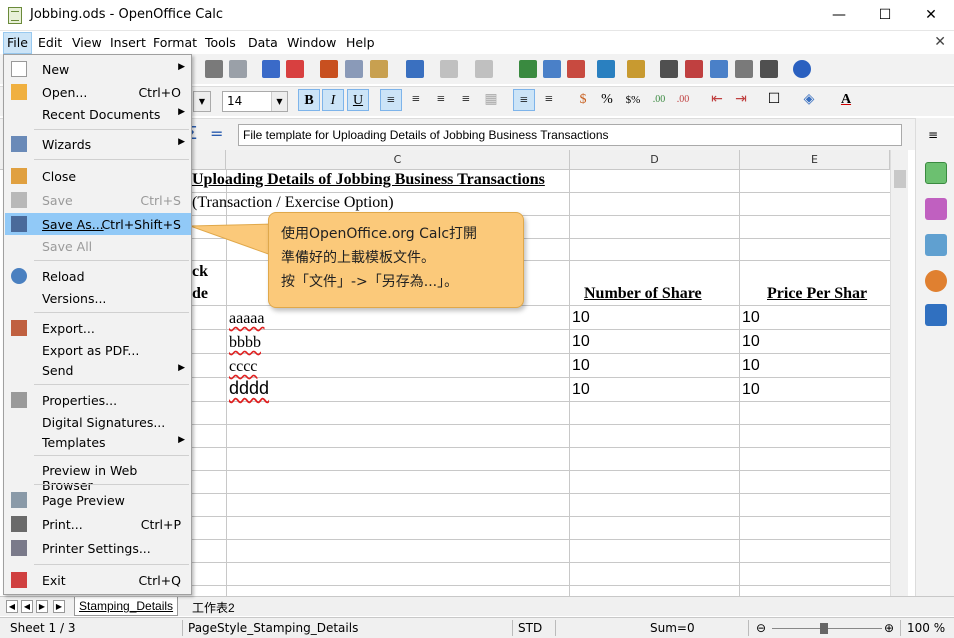 This screenshot has height=638, width=954. I want to click on menu-format: Format, so click(175, 42).